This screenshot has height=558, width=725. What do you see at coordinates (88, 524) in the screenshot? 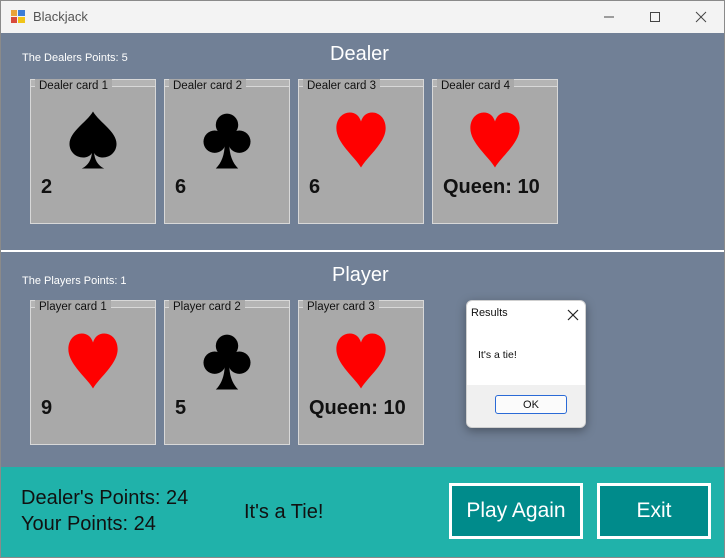
I see `your-points-total: Your Points: 24` at bounding box center [88, 524].